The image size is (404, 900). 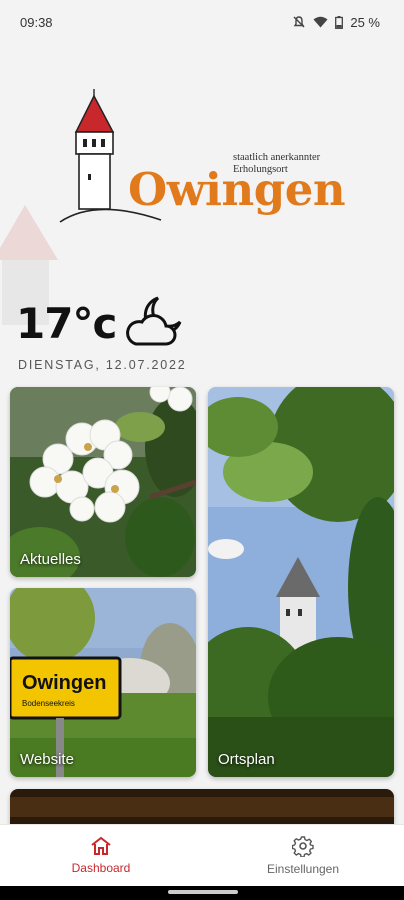 I want to click on home-icon, so click(x=101, y=845).